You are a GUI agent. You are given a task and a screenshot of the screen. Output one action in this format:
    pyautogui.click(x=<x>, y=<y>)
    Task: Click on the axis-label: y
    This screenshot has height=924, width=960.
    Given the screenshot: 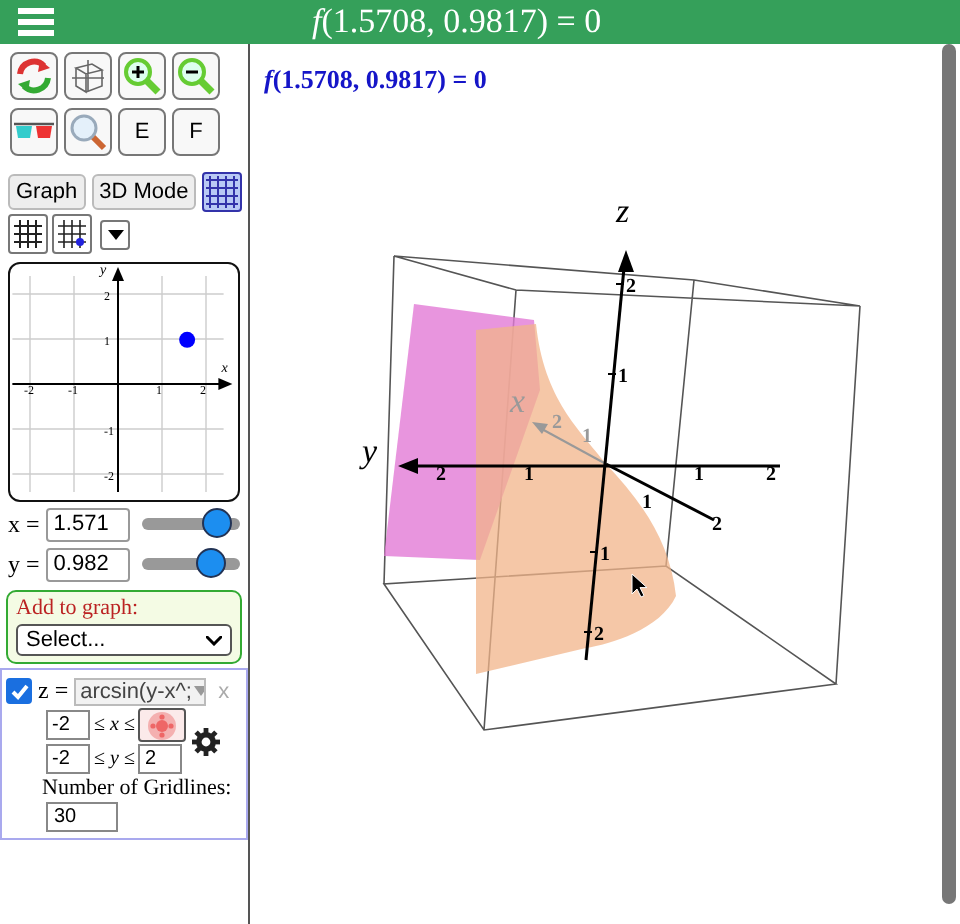 What is the action you would take?
    pyautogui.click(x=370, y=451)
    